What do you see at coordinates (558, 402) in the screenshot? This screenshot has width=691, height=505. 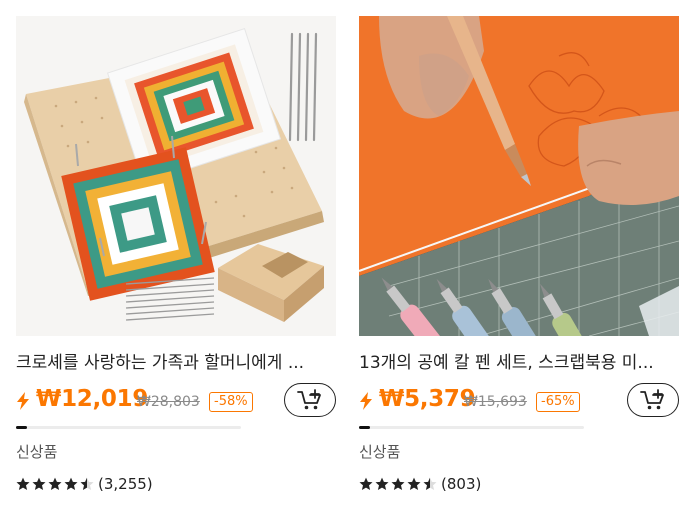 I see `discount-badge: -65%` at bounding box center [558, 402].